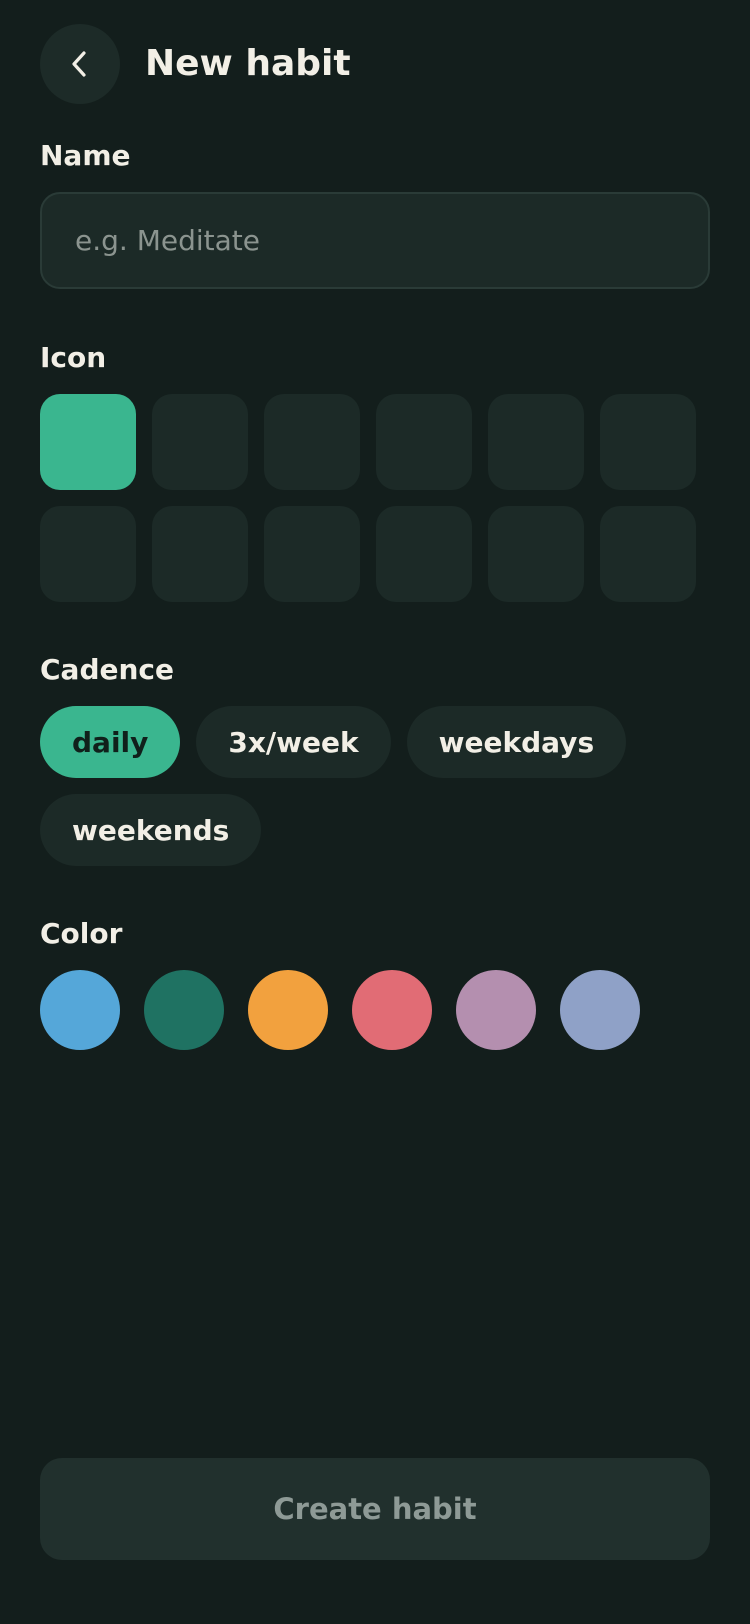  I want to click on cadence-chip-daily: daily, so click(110, 742).